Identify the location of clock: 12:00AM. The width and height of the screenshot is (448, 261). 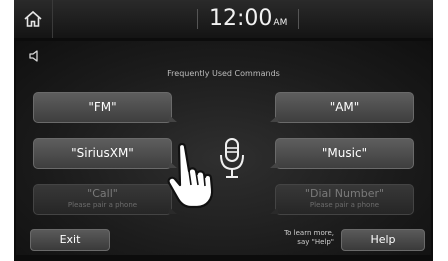
(248, 19).